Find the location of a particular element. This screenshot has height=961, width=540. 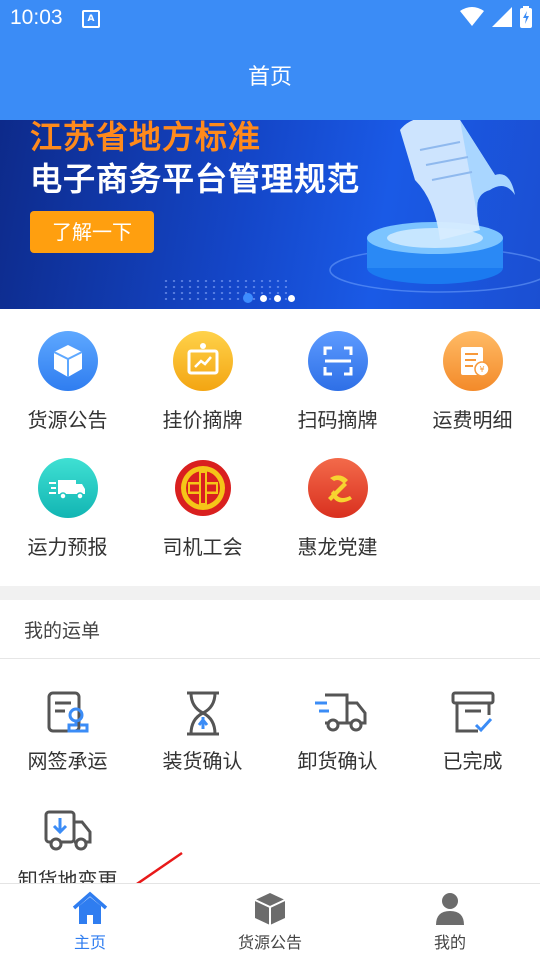

status-time: 10:03 is located at coordinates (36, 17).